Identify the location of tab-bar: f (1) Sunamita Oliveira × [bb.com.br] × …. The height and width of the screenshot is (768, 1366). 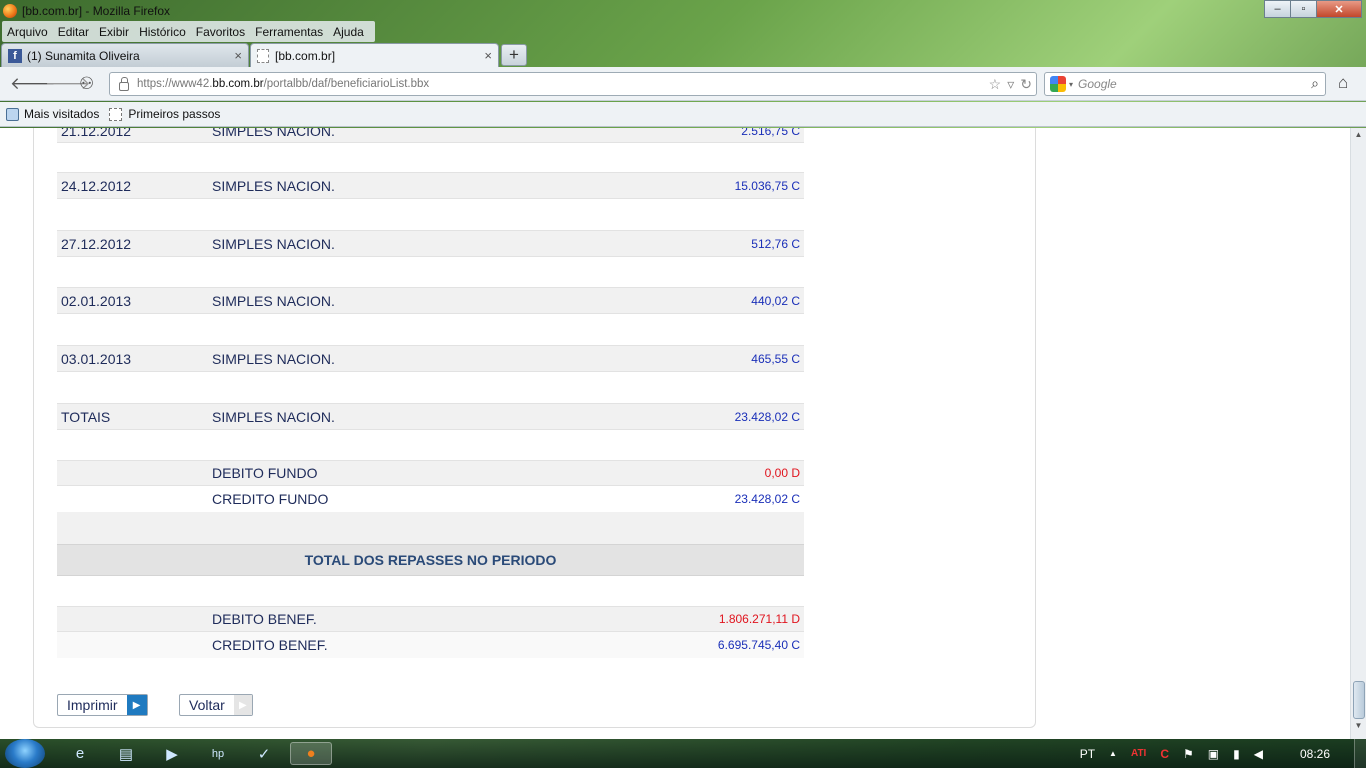
(683, 55).